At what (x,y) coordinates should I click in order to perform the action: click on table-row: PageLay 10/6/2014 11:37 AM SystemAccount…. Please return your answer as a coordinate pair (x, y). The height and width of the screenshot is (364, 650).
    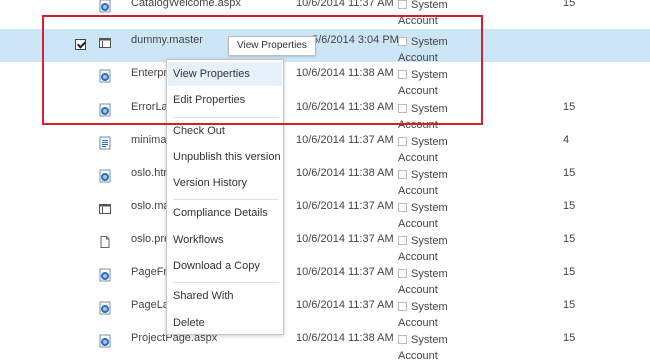
    Looking at the image, I should click on (325, 311).